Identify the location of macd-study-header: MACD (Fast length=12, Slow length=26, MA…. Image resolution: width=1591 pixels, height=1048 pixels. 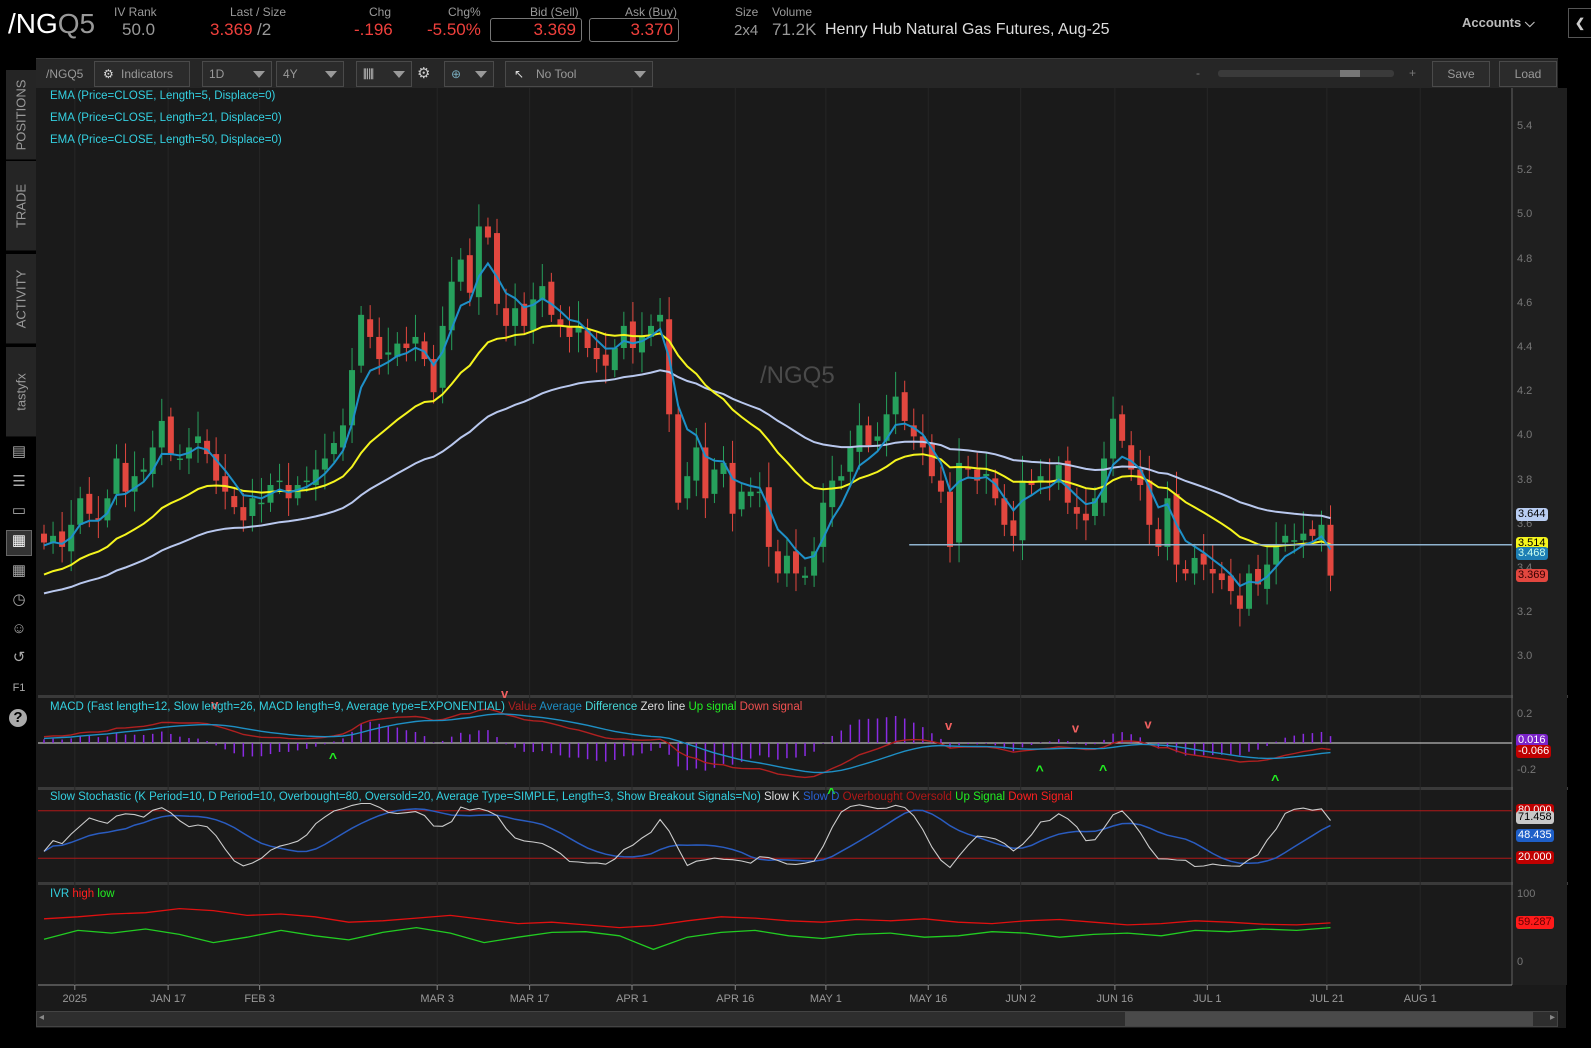
(426, 707).